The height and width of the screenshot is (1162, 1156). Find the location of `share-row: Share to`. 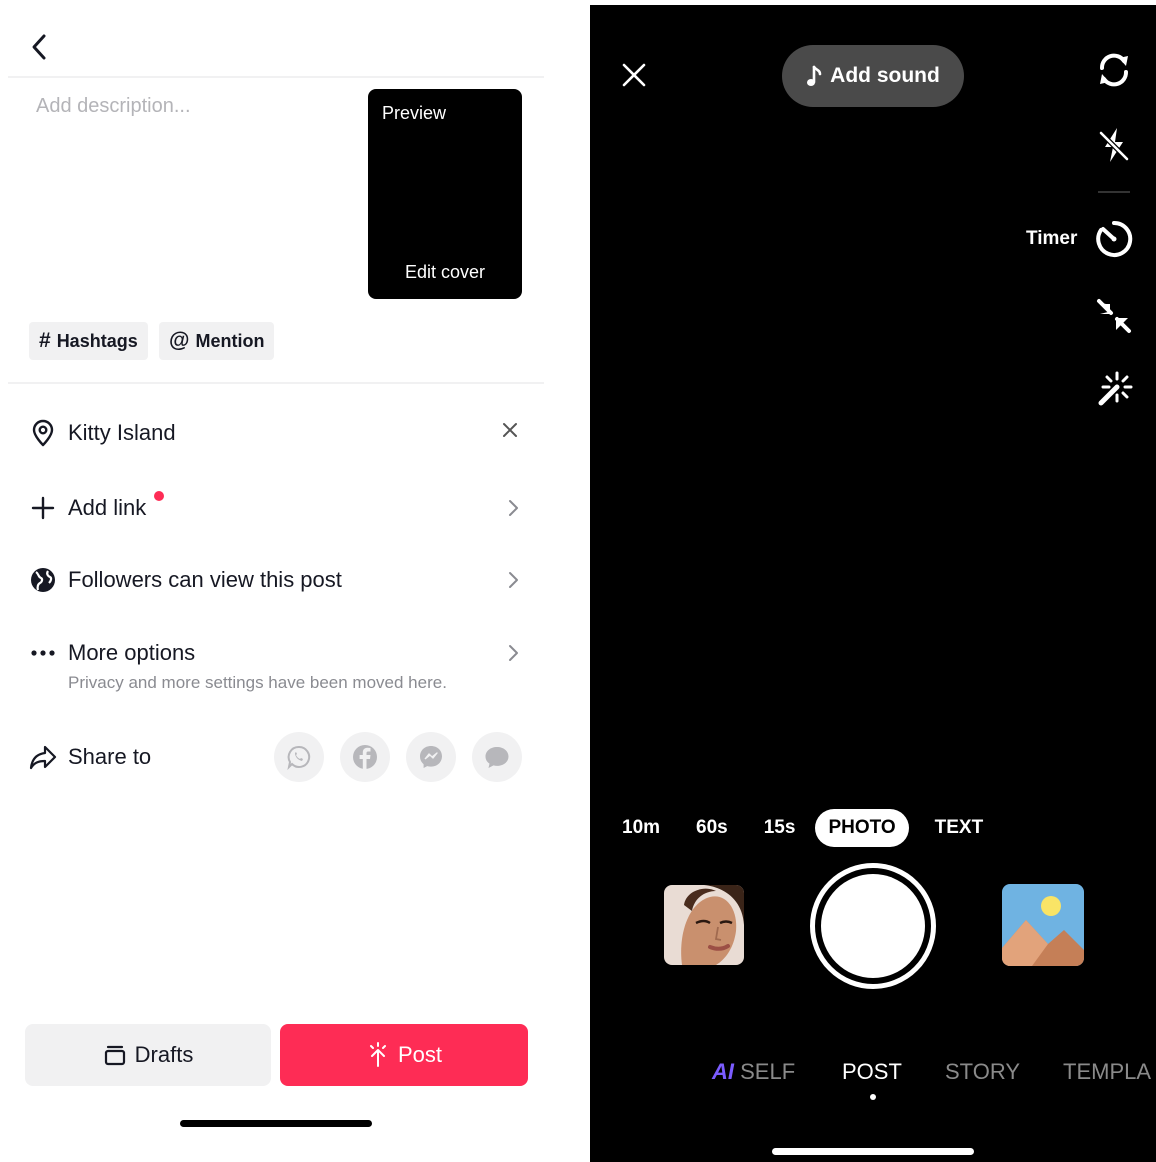

share-row: Share to is located at coordinates (130, 757).